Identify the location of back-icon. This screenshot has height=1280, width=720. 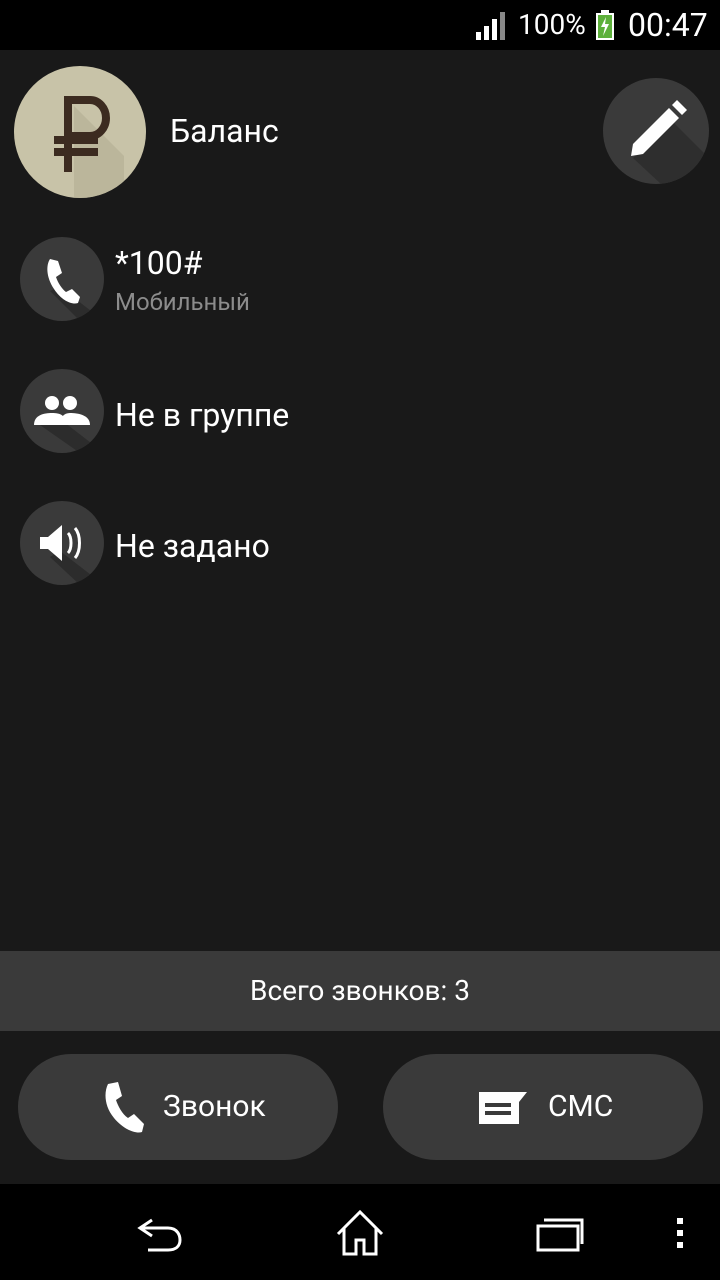
(159, 1235).